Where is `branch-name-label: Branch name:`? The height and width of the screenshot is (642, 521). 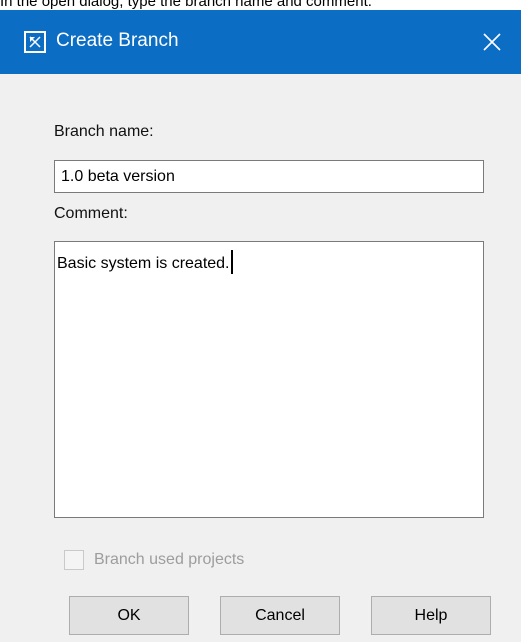
branch-name-label: Branch name: is located at coordinates (104, 131).